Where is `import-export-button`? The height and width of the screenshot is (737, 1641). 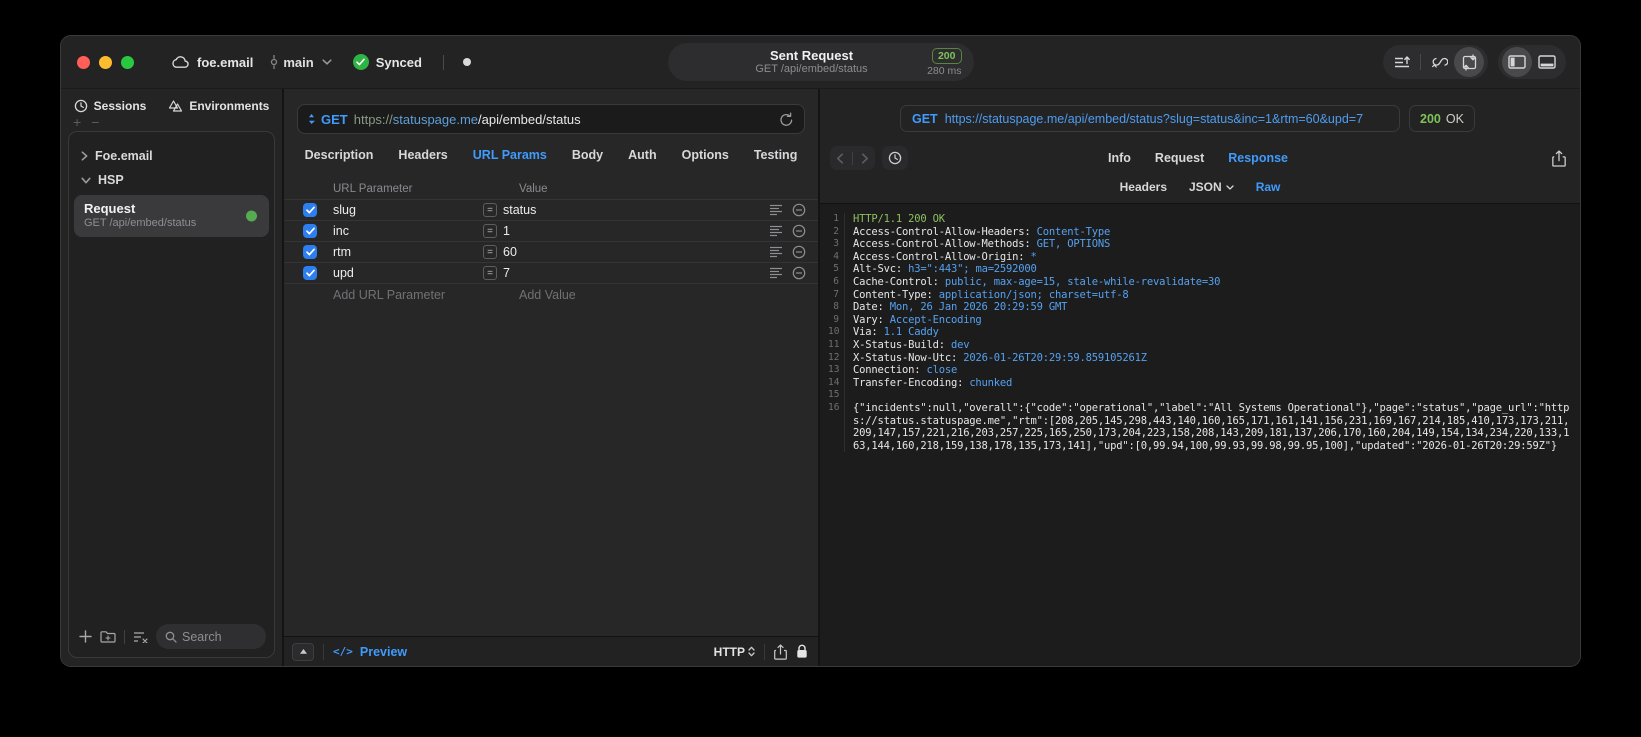
import-export-button is located at coordinates (1469, 62).